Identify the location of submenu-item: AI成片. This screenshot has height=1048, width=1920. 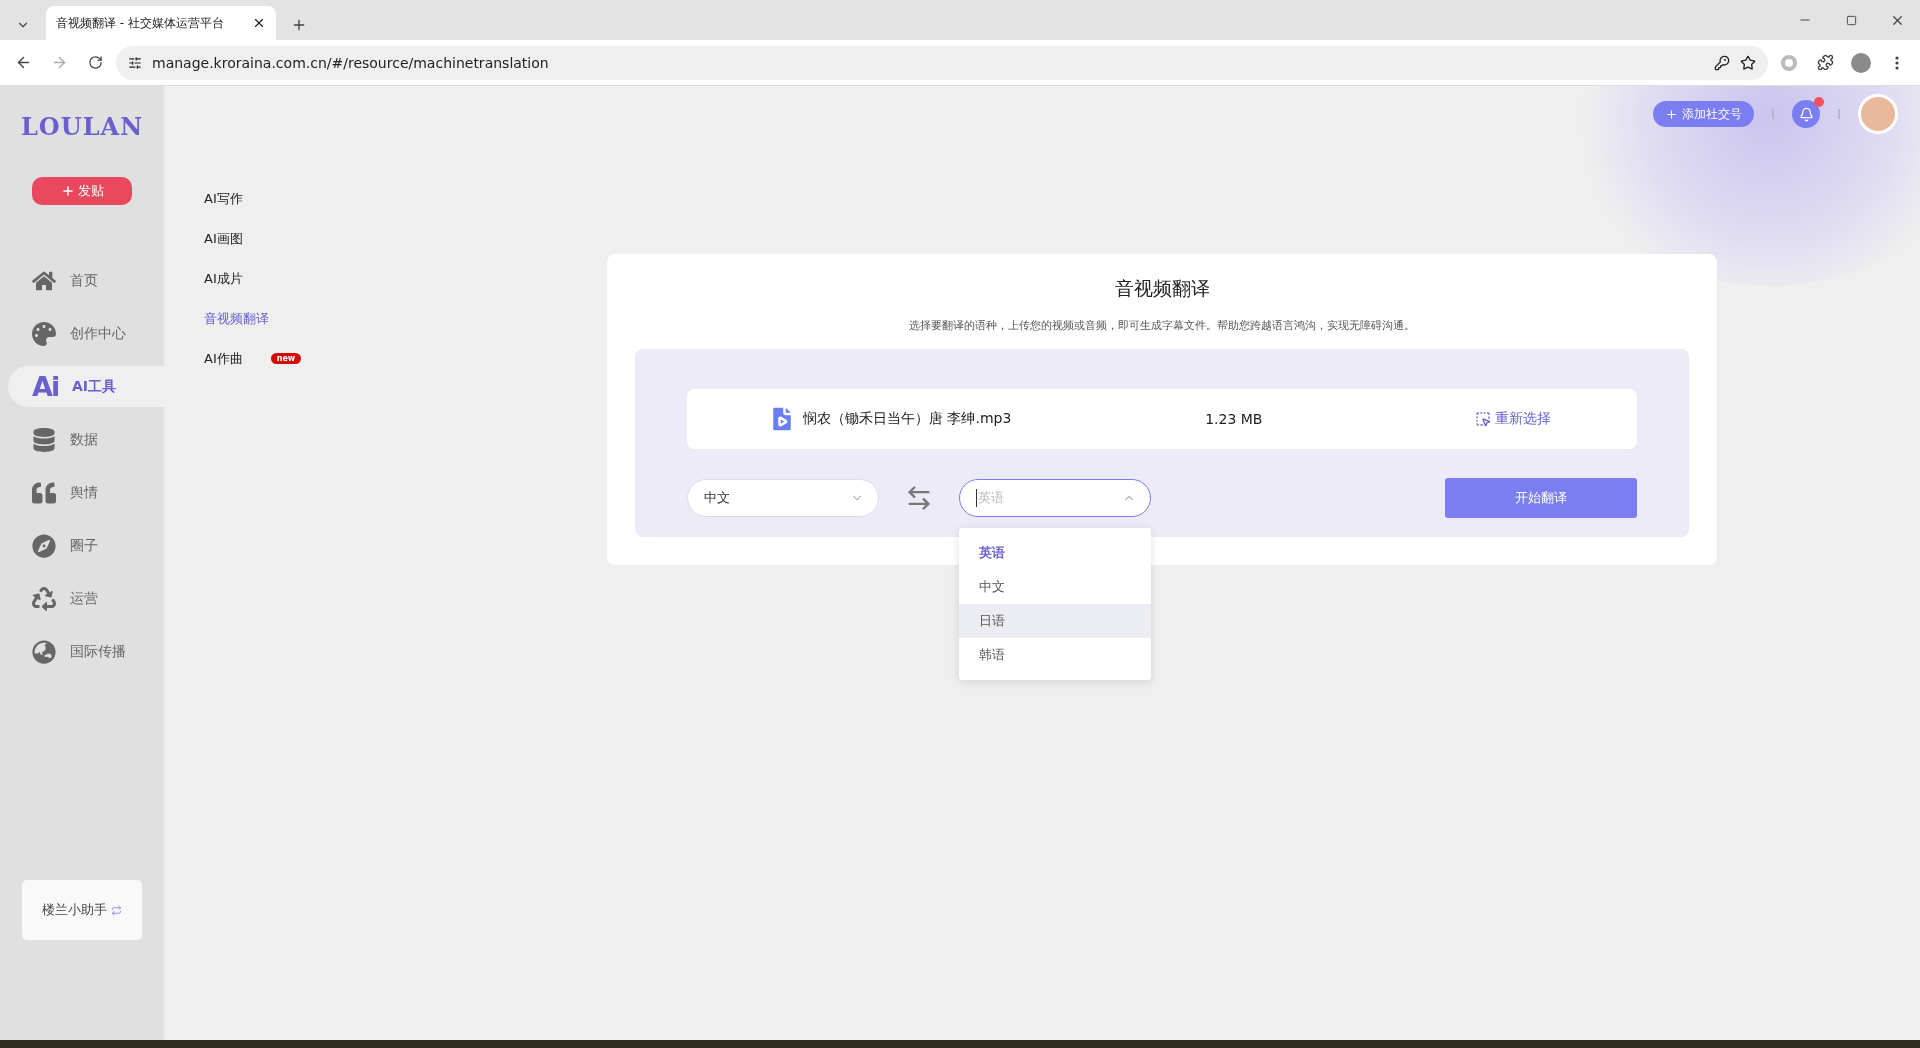
(299, 278).